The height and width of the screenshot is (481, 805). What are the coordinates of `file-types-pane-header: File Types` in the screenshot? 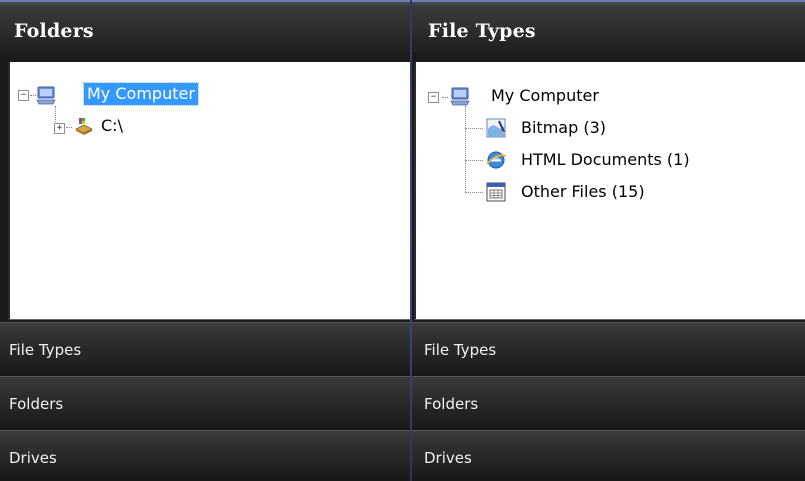 It's located at (608, 26).